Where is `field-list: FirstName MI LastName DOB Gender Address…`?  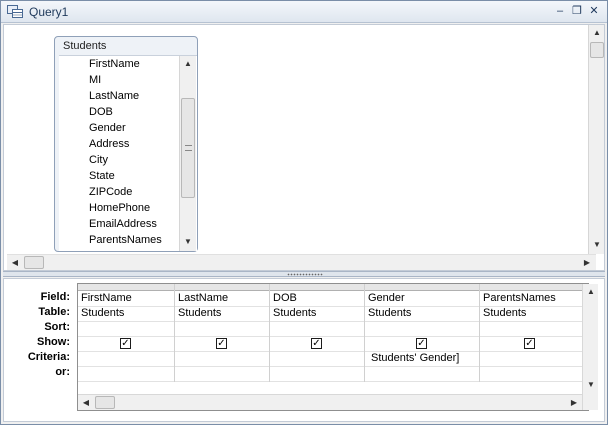 field-list: FirstName MI LastName DOB Gender Address… is located at coordinates (128, 153).